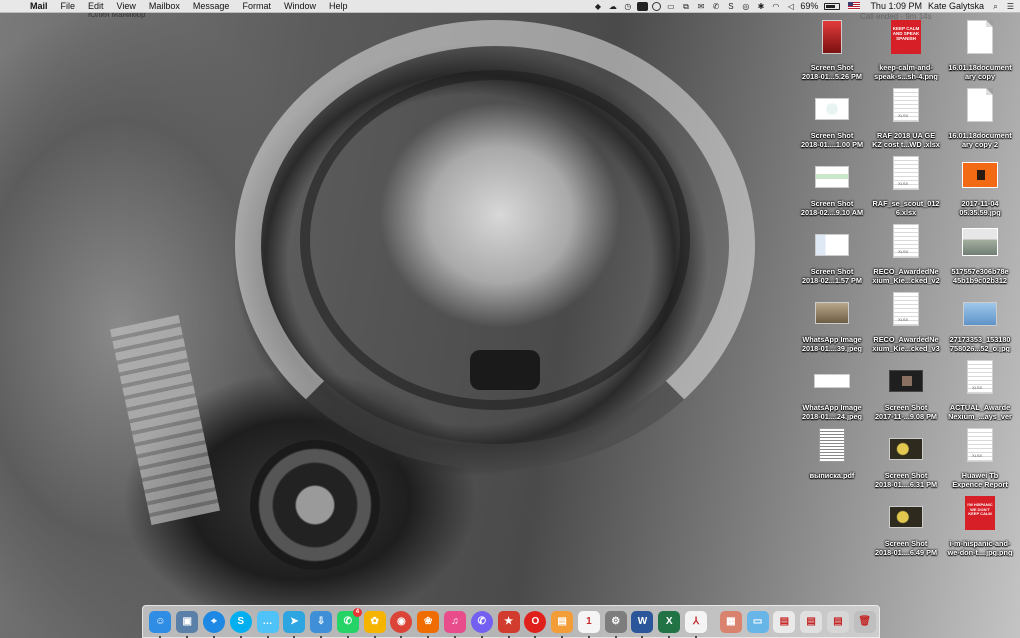  What do you see at coordinates (68, 6) in the screenshot?
I see `menu-file: File` at bounding box center [68, 6].